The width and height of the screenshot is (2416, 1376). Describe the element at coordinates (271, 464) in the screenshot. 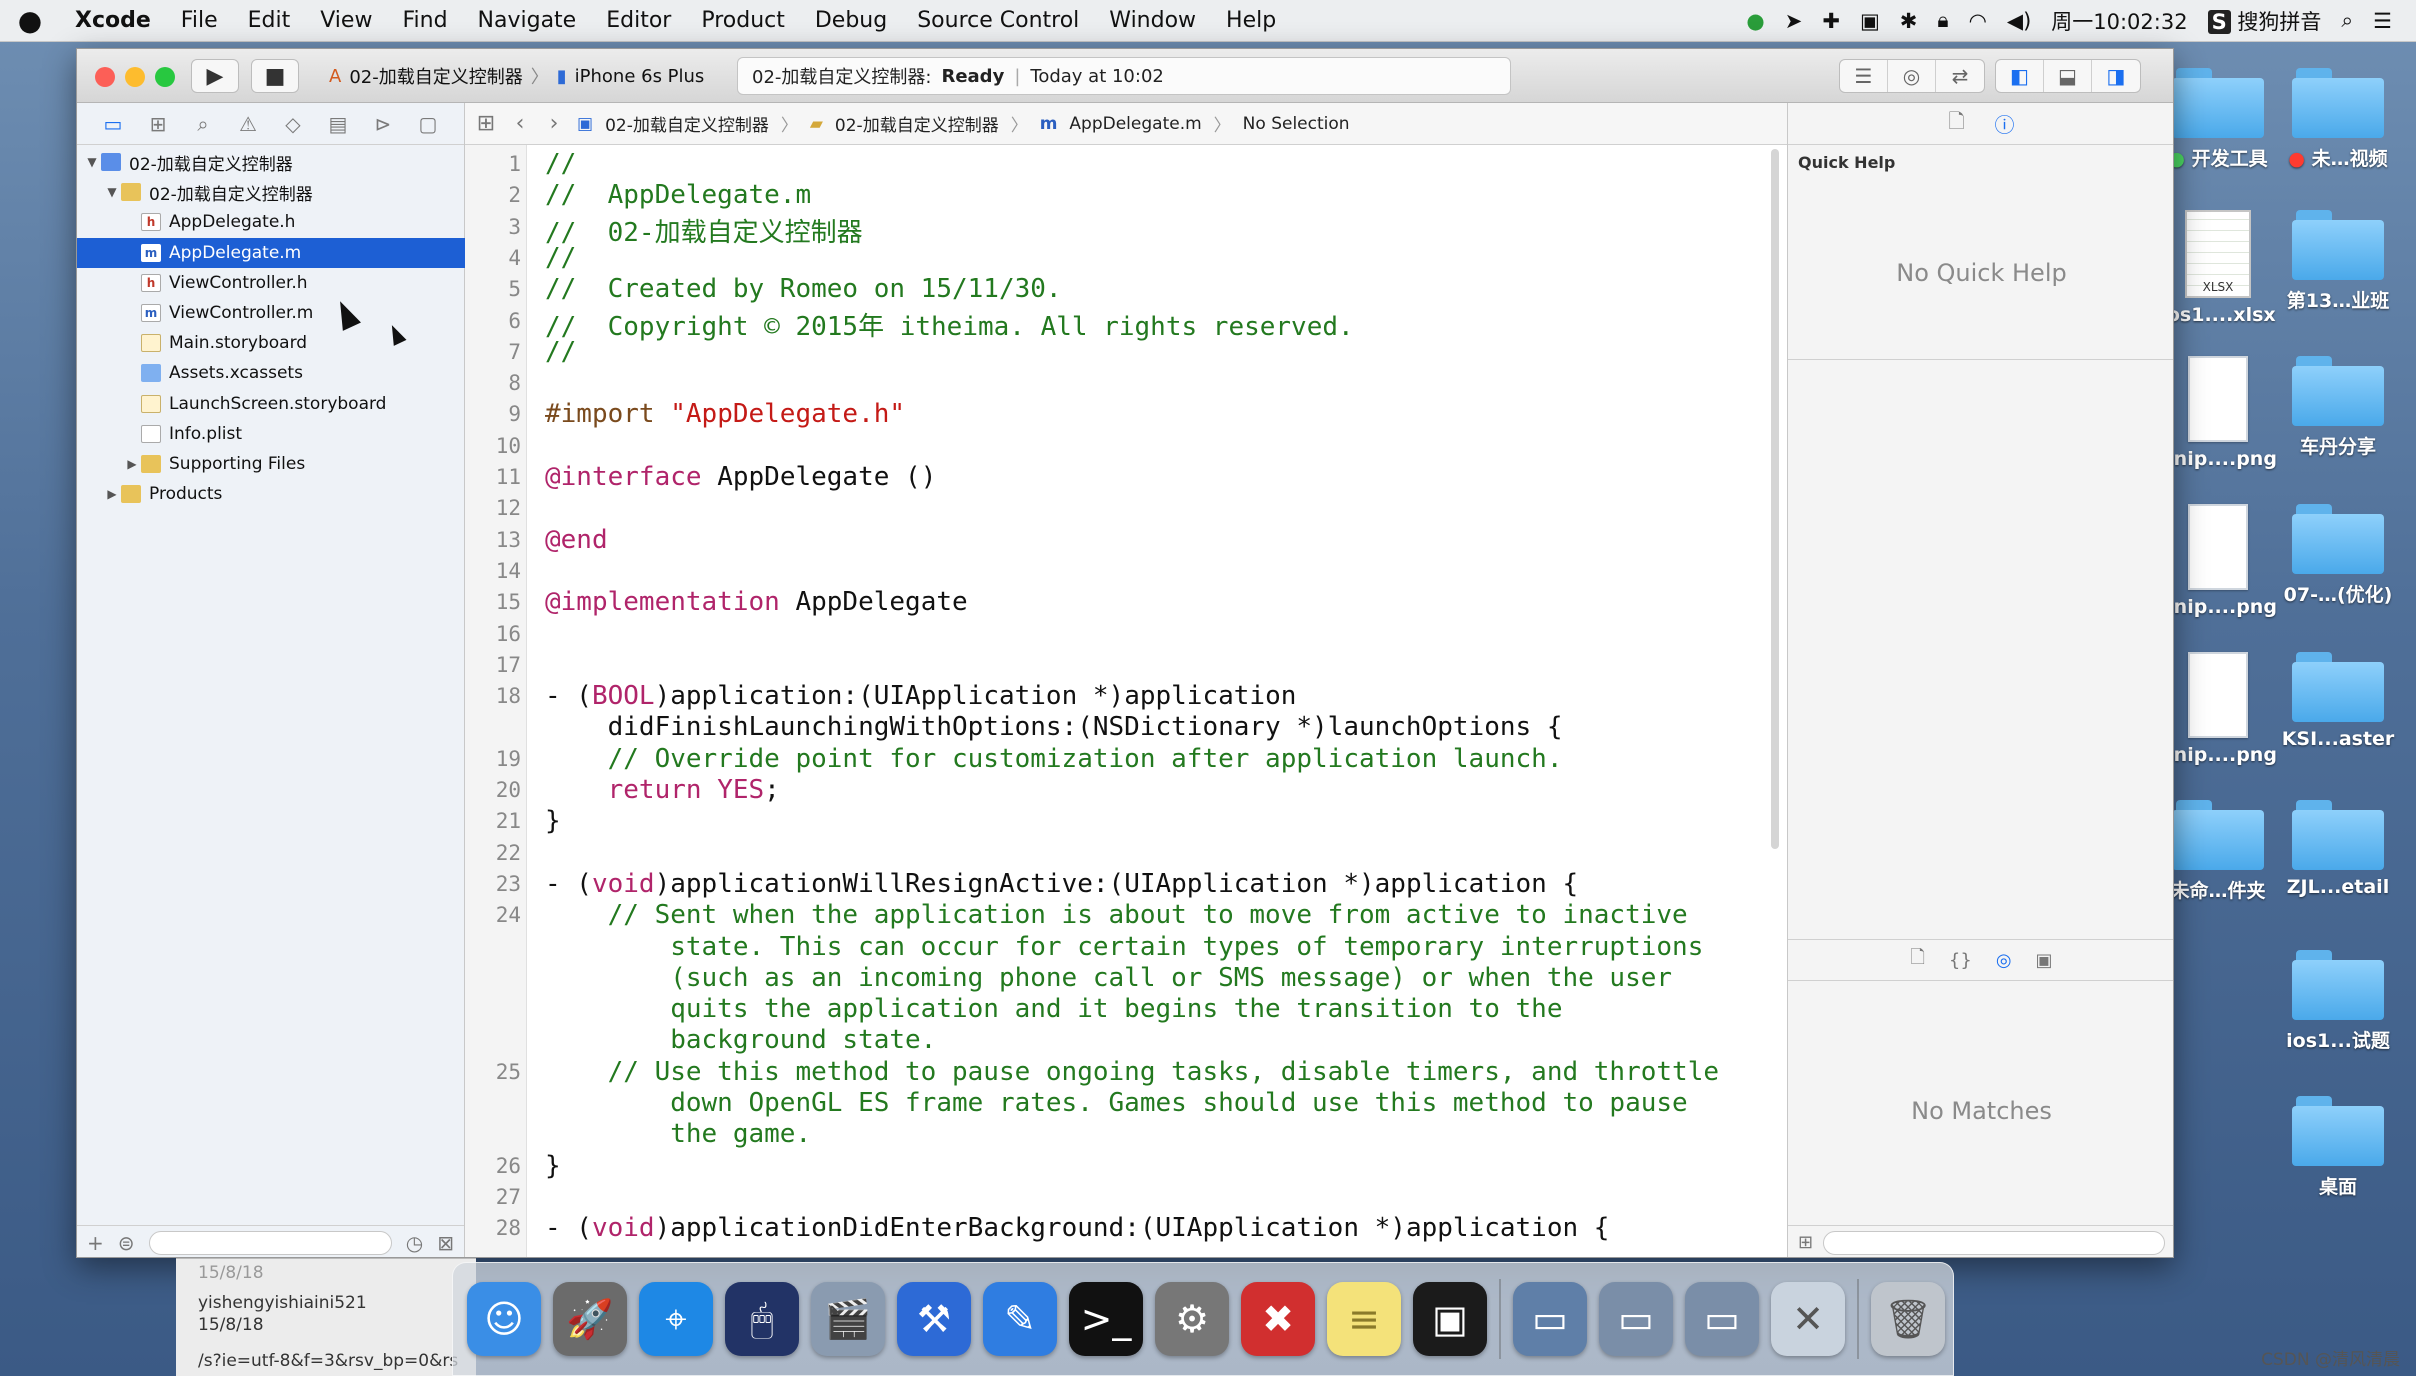

I see `navigator-item: ▶ Supporting Files` at that location.